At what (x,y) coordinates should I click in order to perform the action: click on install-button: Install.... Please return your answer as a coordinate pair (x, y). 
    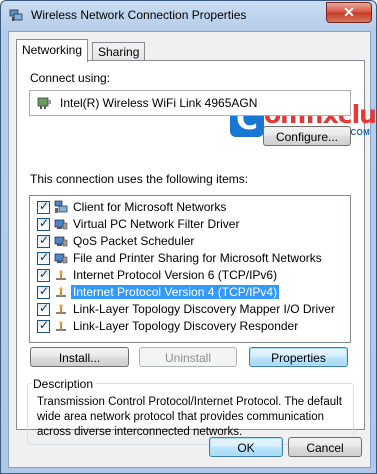
    Looking at the image, I should click on (79, 357).